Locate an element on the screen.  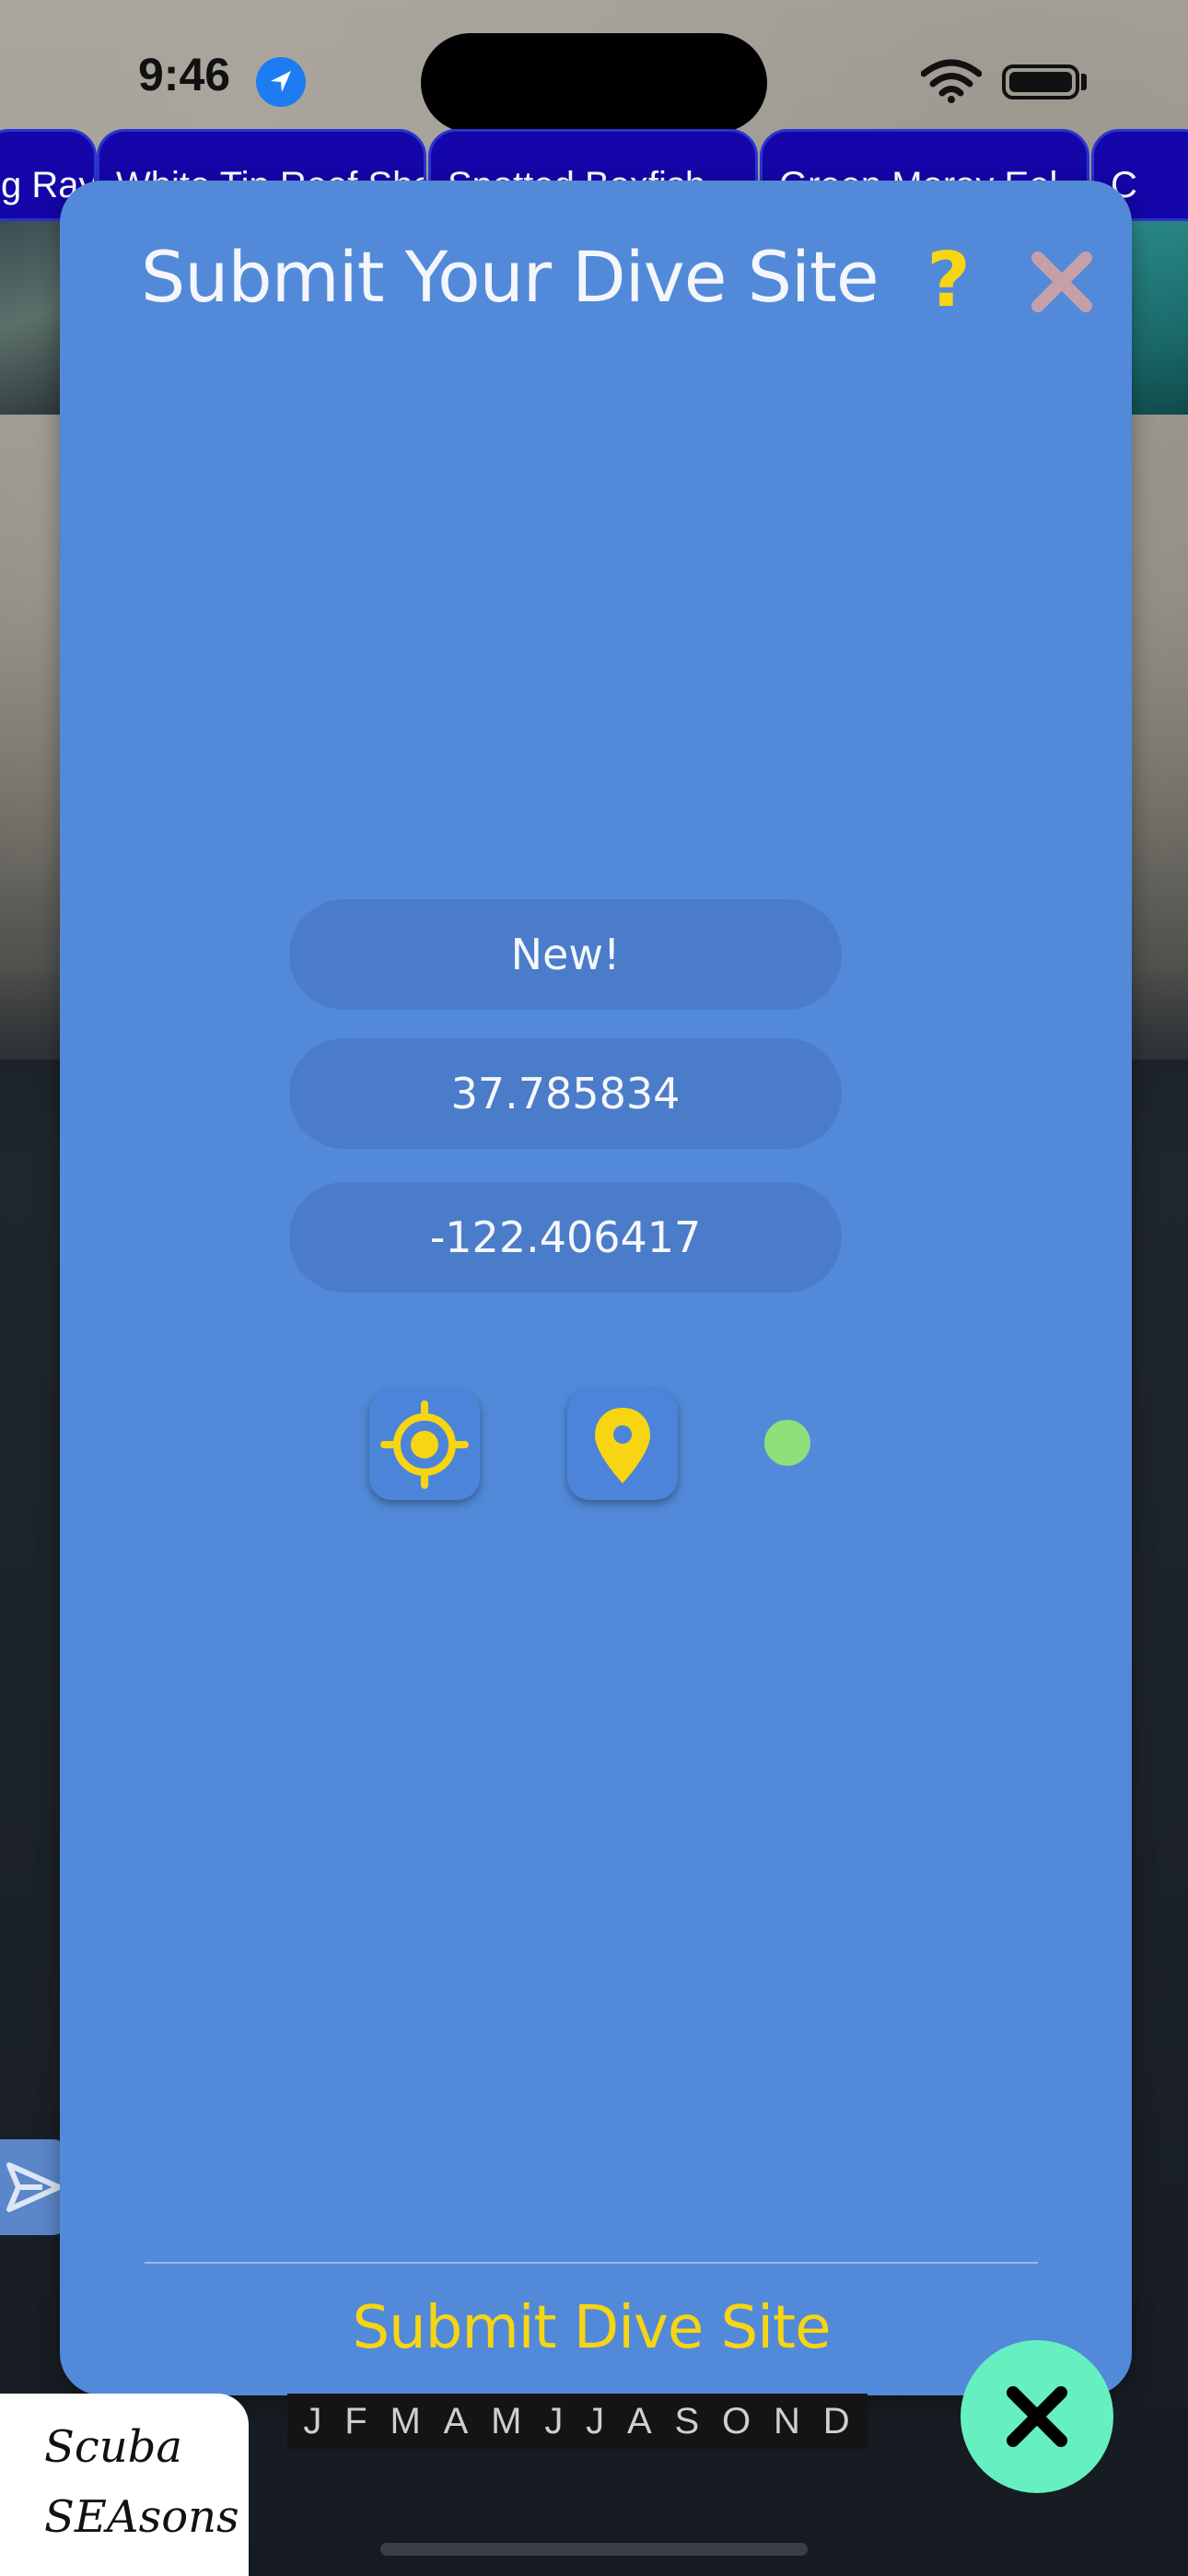
fab-close-button is located at coordinates (1037, 2416).